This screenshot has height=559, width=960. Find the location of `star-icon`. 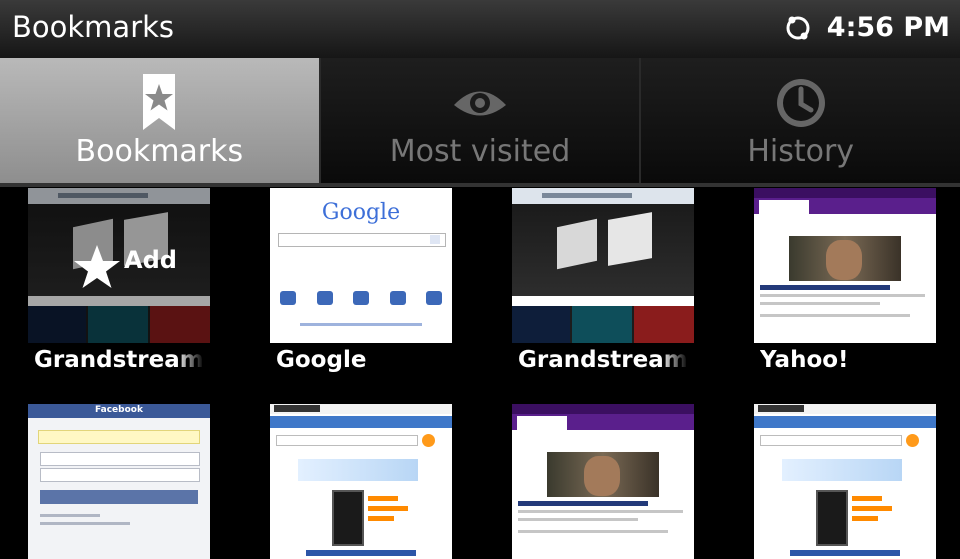

star-icon is located at coordinates (97, 266).